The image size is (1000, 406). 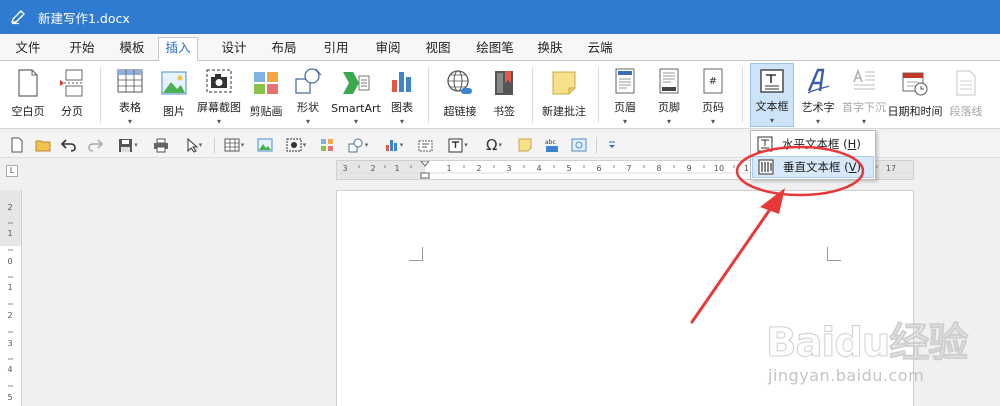 I want to click on tab-references: 引用, so click(x=336, y=49).